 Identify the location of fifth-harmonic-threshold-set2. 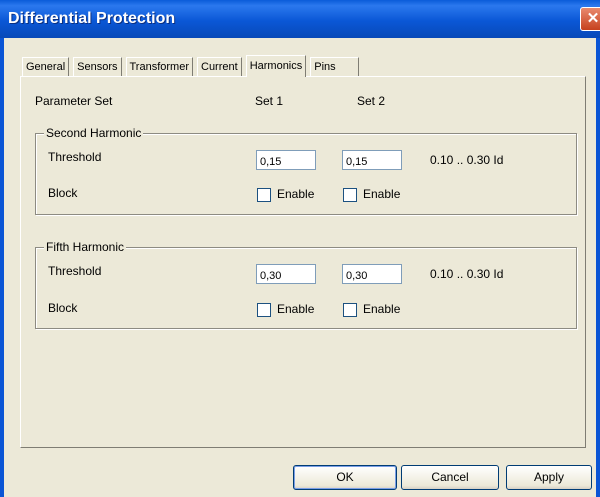
(372, 274).